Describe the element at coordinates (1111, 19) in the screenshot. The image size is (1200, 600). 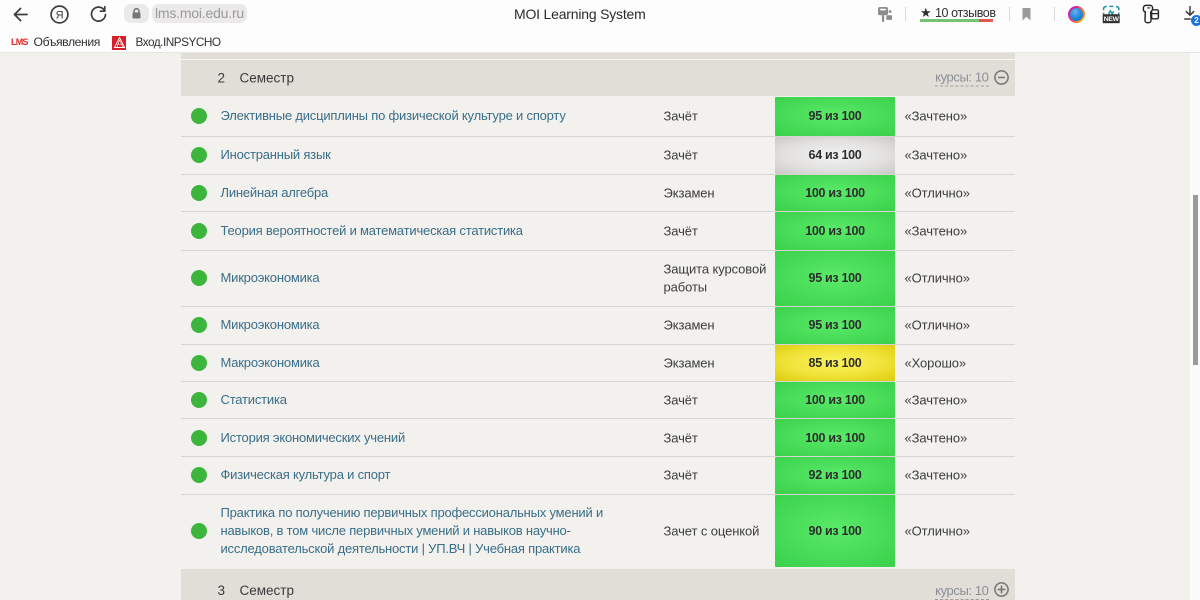
I see `svg-text: NEW` at that location.